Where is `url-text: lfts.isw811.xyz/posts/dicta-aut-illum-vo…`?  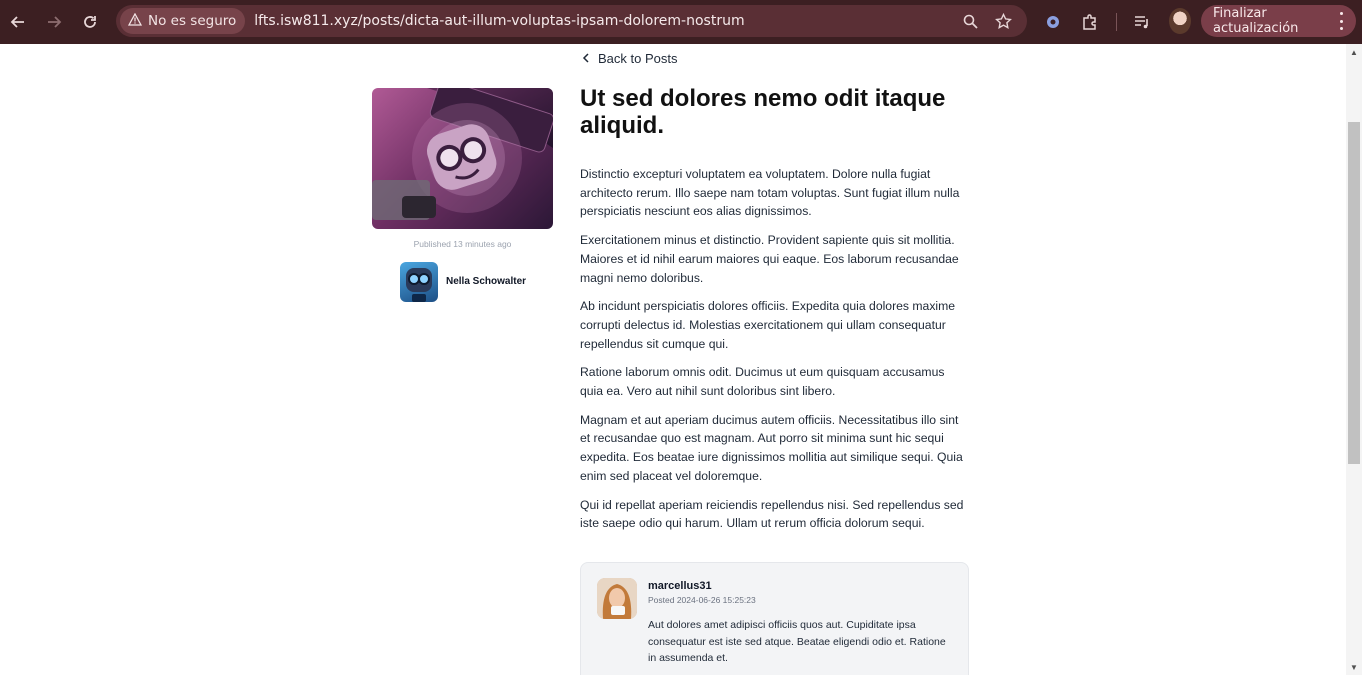
url-text: lfts.isw811.xyz/posts/dicta-aut-illum-vo… is located at coordinates (499, 21).